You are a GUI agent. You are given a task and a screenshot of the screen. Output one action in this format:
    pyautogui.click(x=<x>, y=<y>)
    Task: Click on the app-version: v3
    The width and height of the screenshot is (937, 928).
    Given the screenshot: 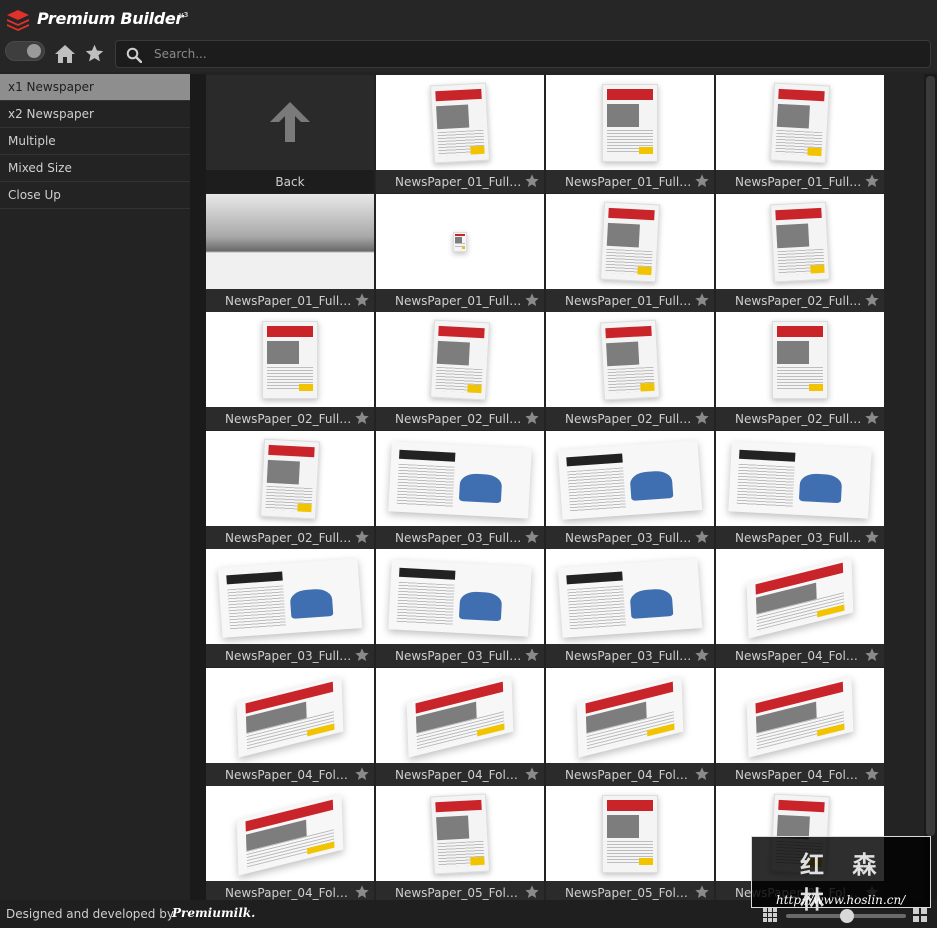 What is the action you would take?
    pyautogui.click(x=184, y=15)
    